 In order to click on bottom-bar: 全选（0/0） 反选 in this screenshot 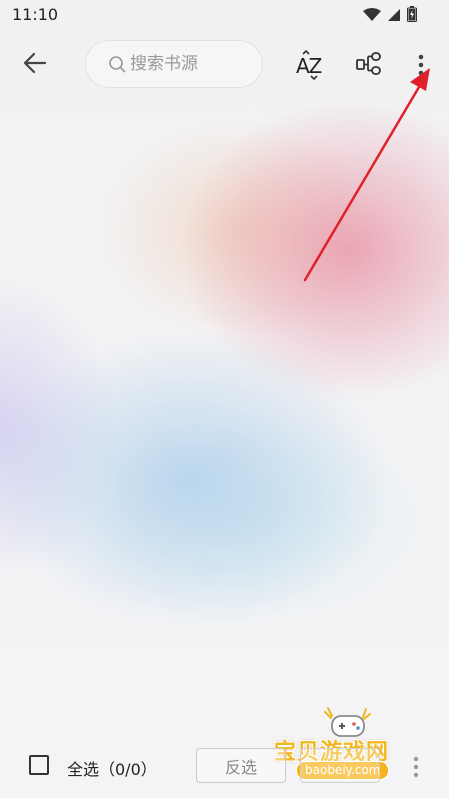, I will do `click(224, 768)`.